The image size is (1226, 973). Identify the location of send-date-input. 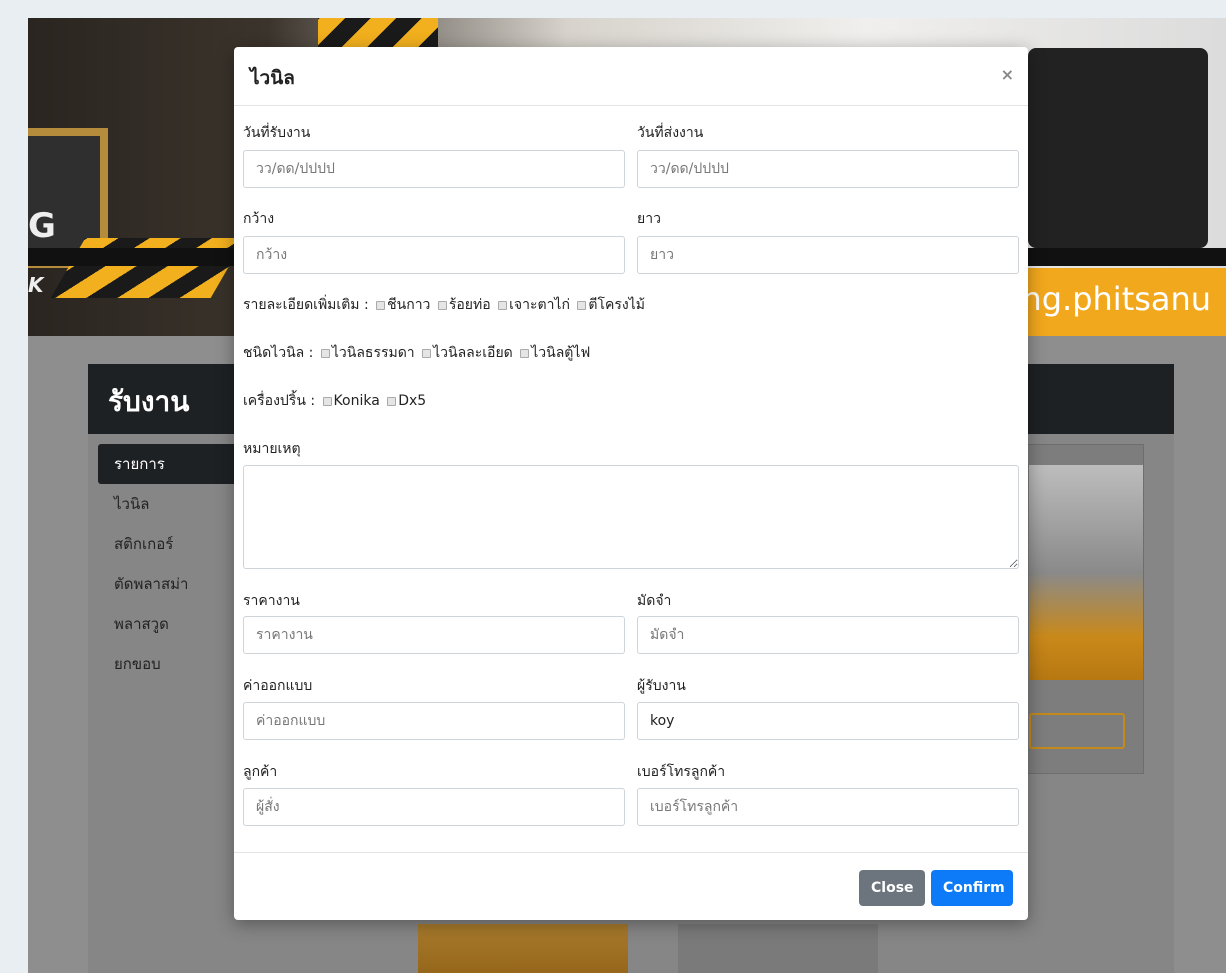
(828, 169).